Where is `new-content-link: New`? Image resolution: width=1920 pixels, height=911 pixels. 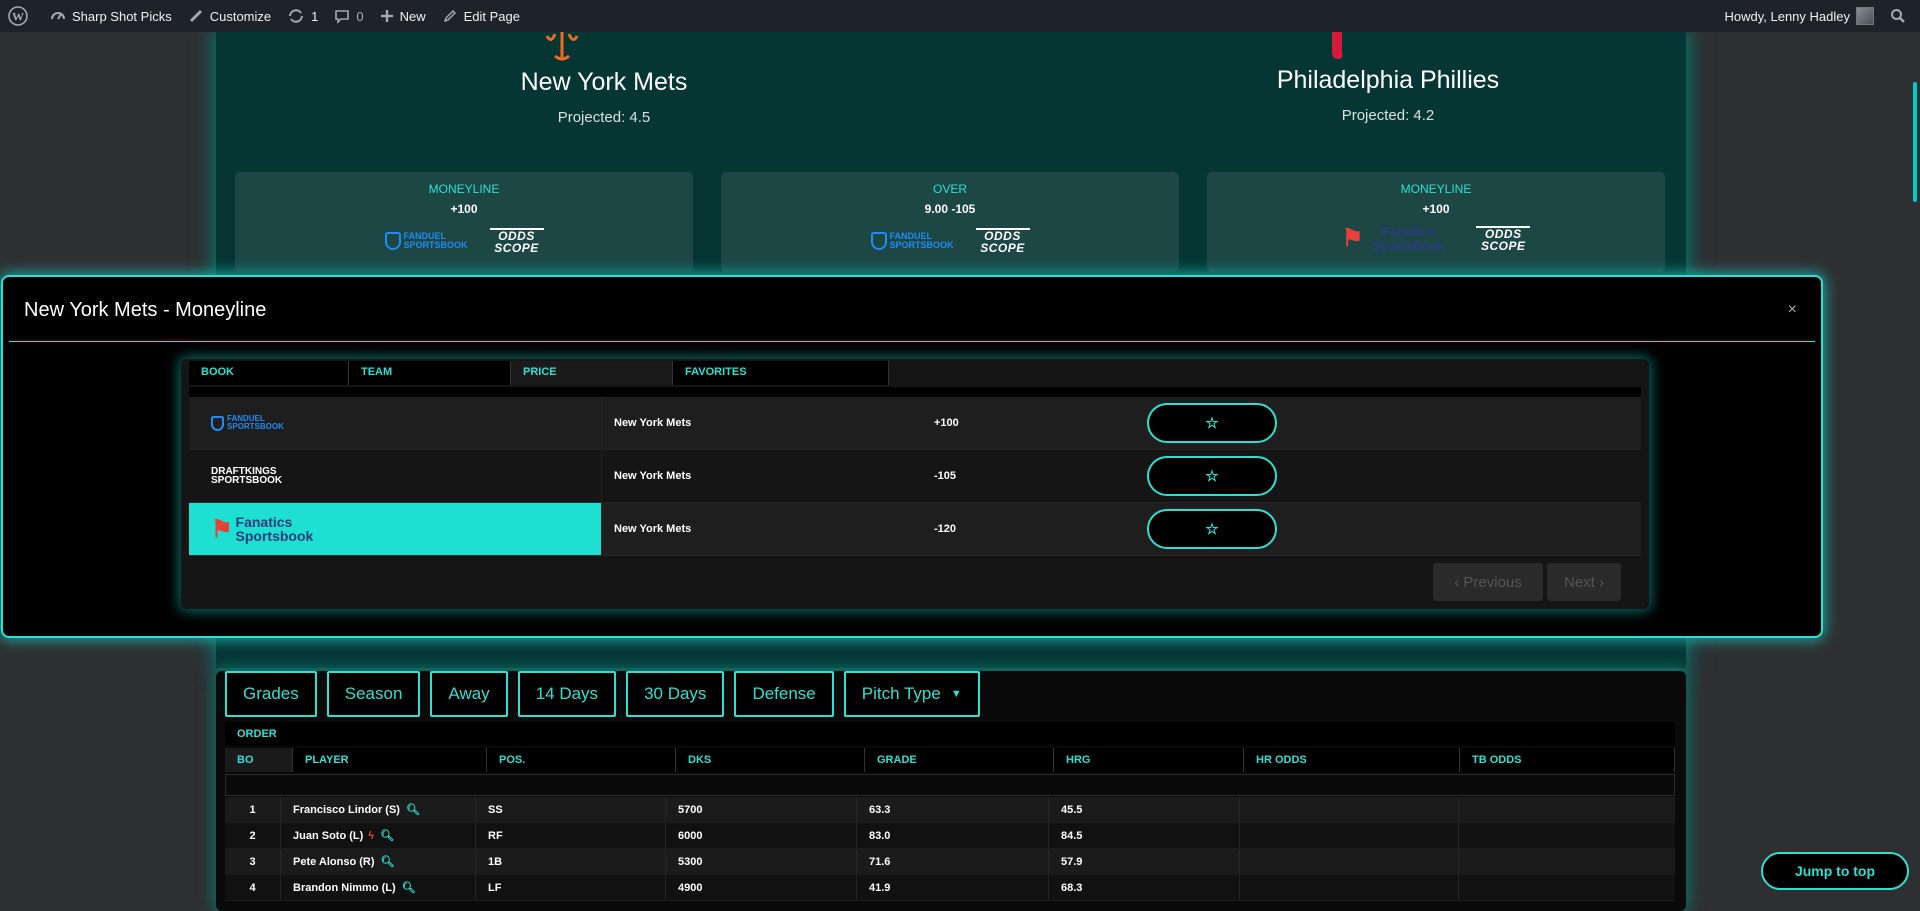
new-content-link: New is located at coordinates (403, 16).